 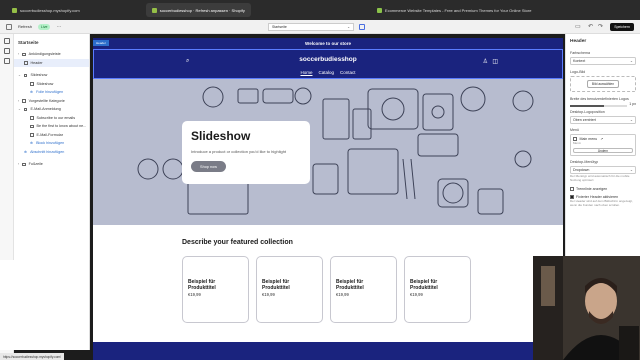 I want to click on divider-checkbox-row: Trennlinie anzeigen, so click(x=603, y=189).